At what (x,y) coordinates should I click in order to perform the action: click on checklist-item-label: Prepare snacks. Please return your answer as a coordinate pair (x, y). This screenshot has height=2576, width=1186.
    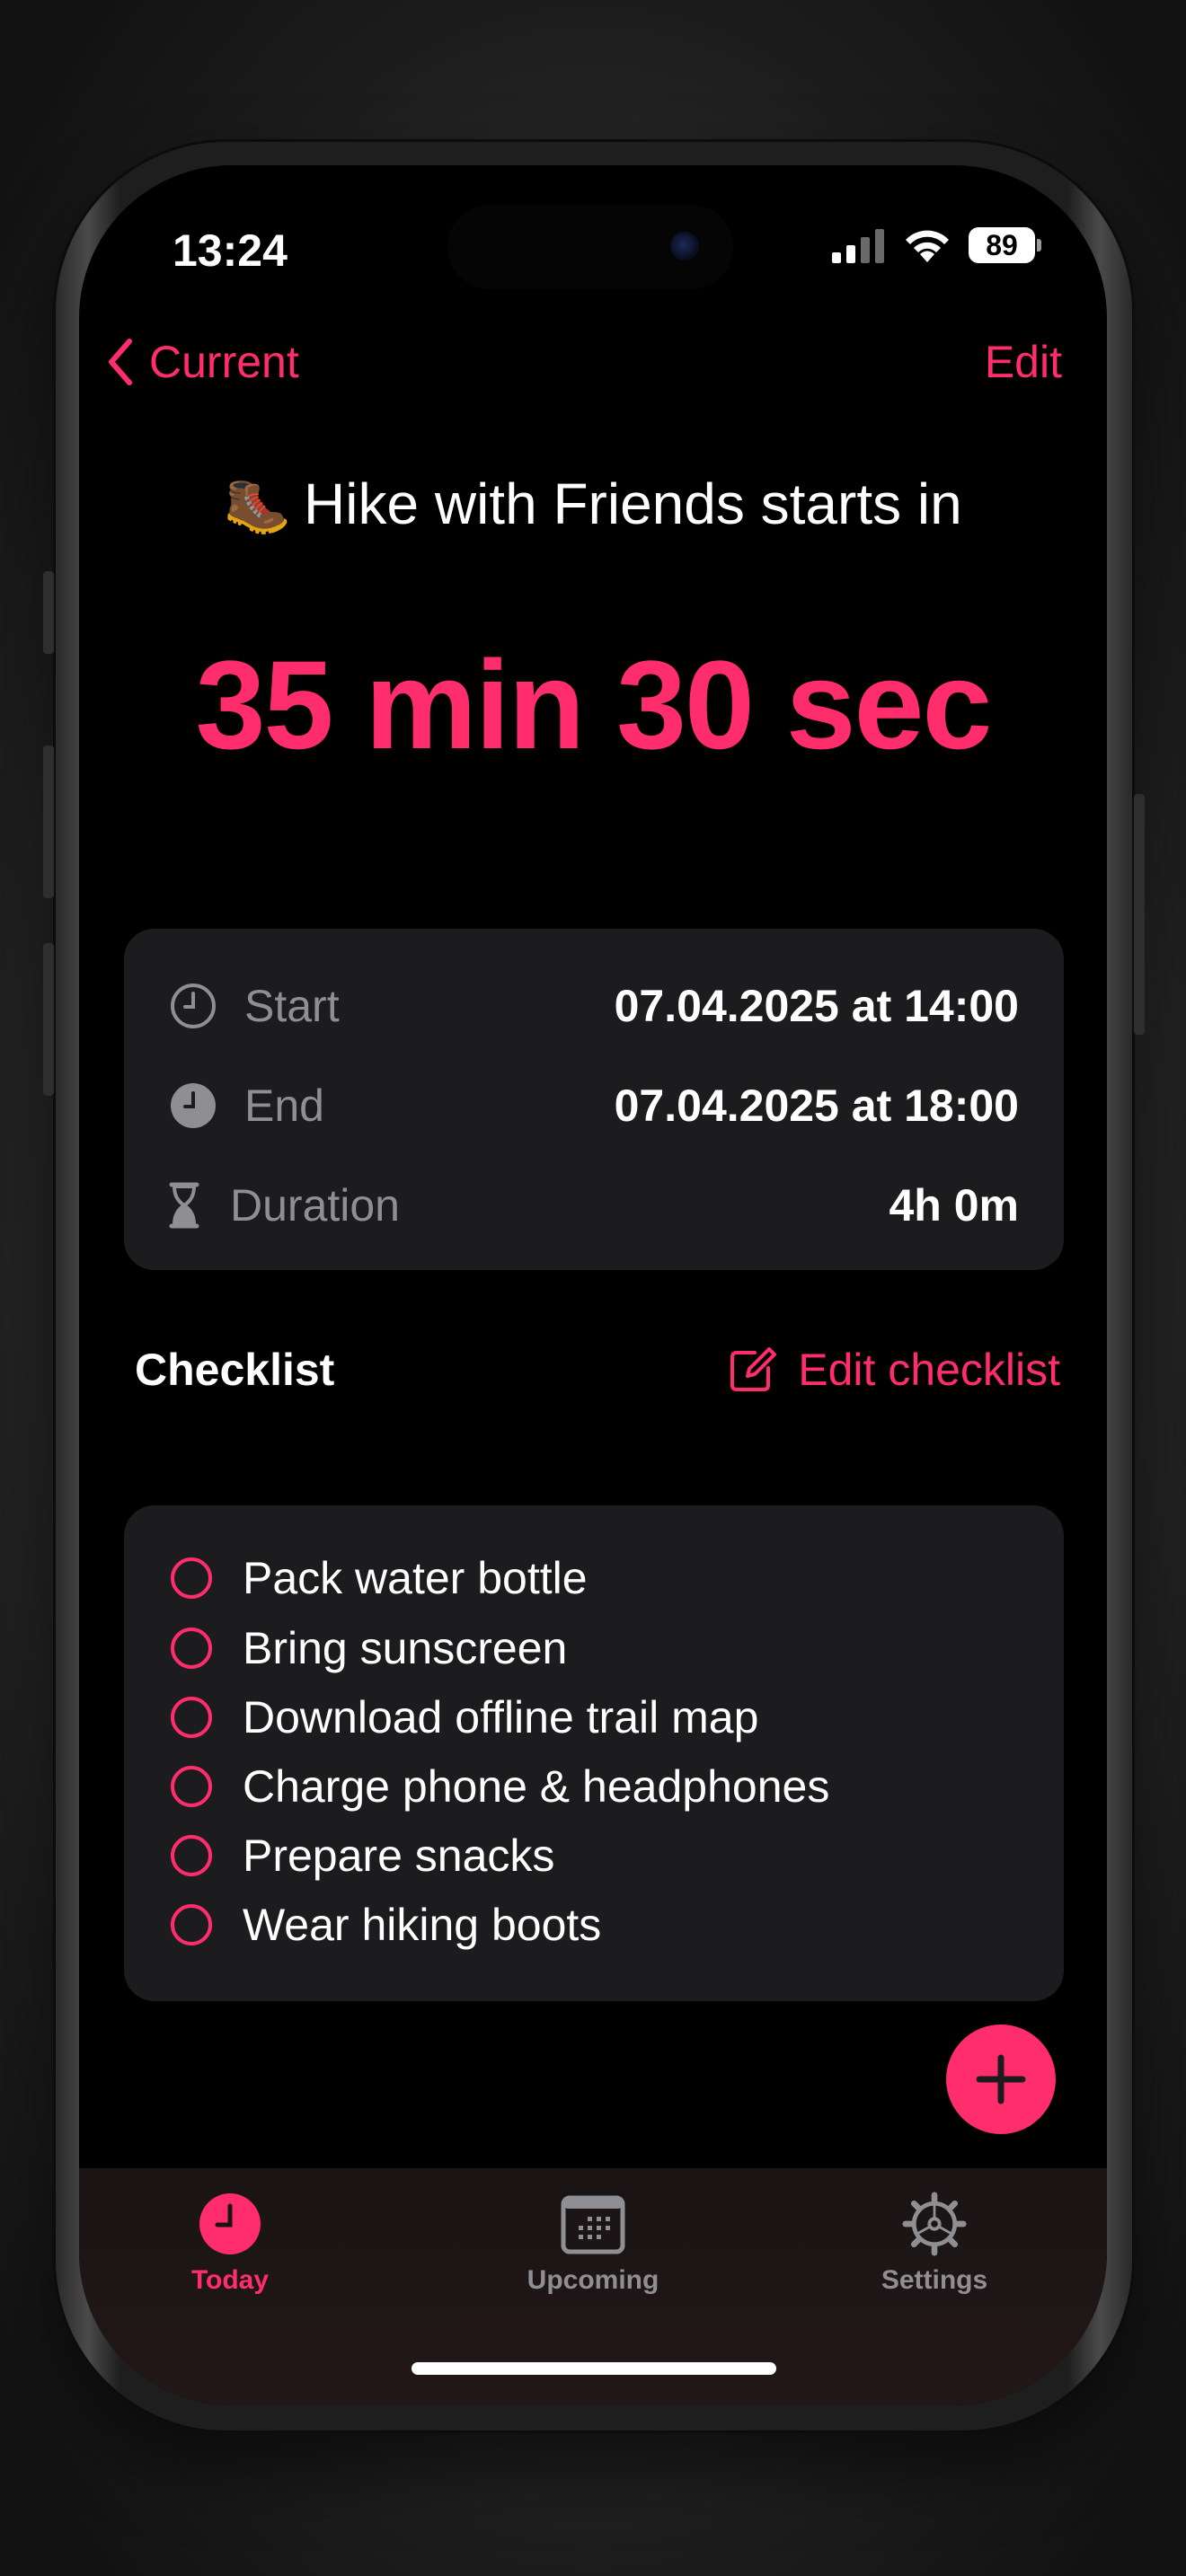
    Looking at the image, I should click on (399, 1856).